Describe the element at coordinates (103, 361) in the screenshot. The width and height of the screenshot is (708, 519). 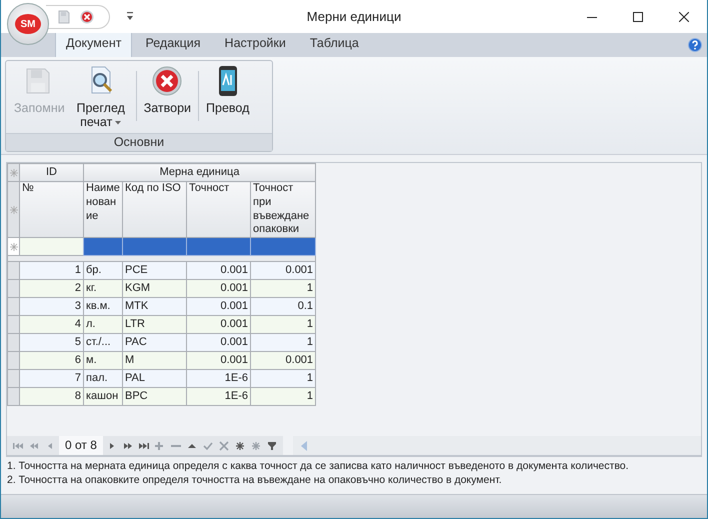
I see `table-cell: м.` at that location.